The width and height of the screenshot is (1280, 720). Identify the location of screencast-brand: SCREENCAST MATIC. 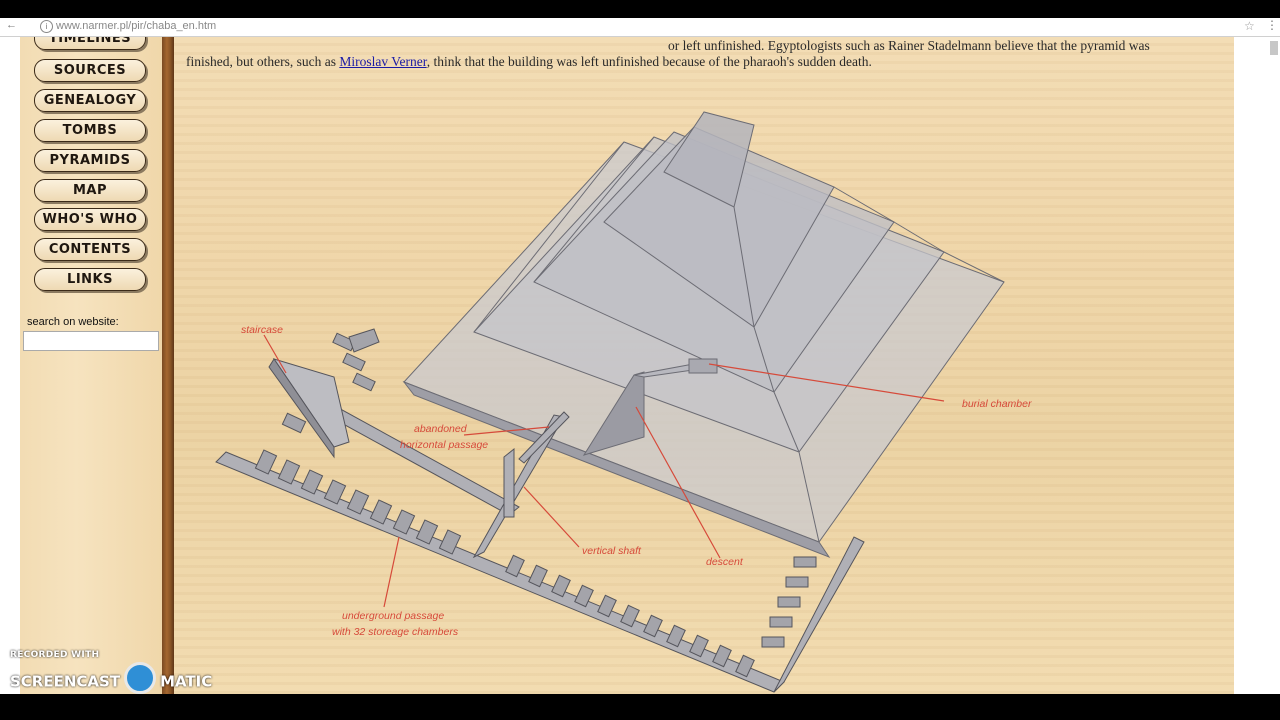
(111, 680).